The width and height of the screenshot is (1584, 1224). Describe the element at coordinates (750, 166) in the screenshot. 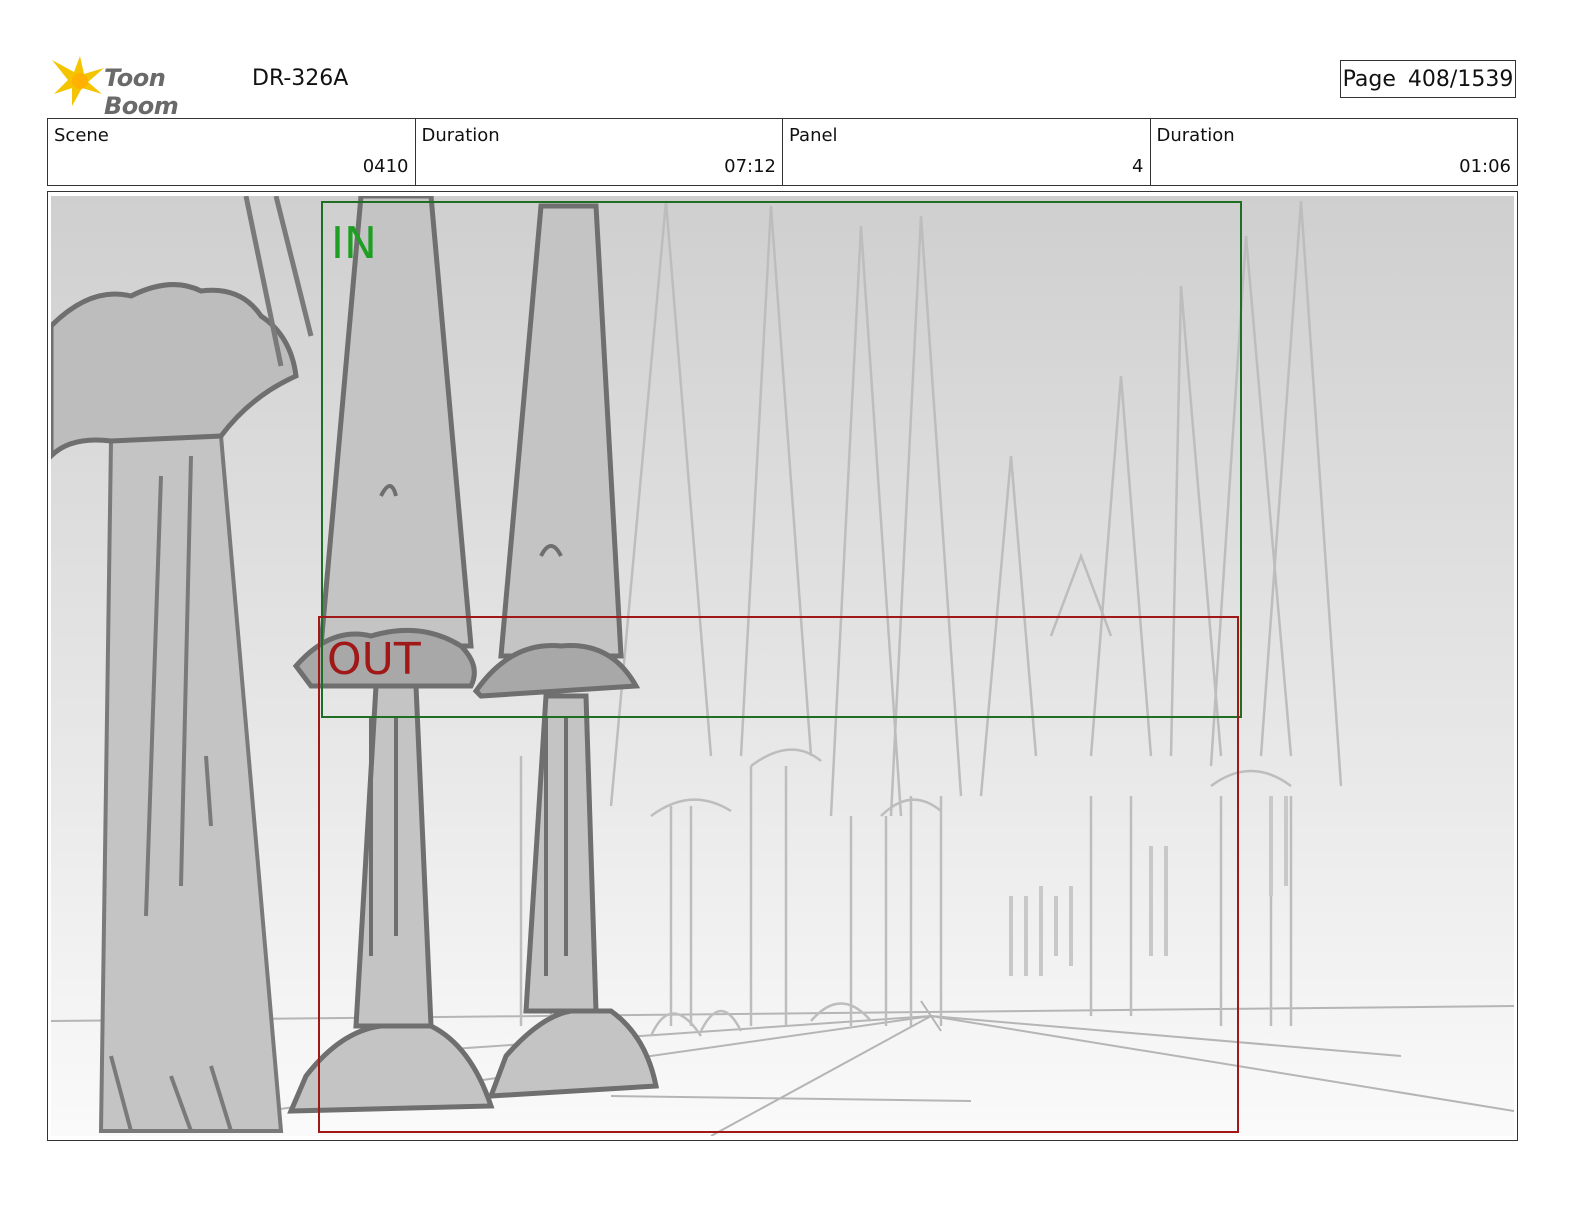

I see `scene-duration-value: 07:12` at that location.